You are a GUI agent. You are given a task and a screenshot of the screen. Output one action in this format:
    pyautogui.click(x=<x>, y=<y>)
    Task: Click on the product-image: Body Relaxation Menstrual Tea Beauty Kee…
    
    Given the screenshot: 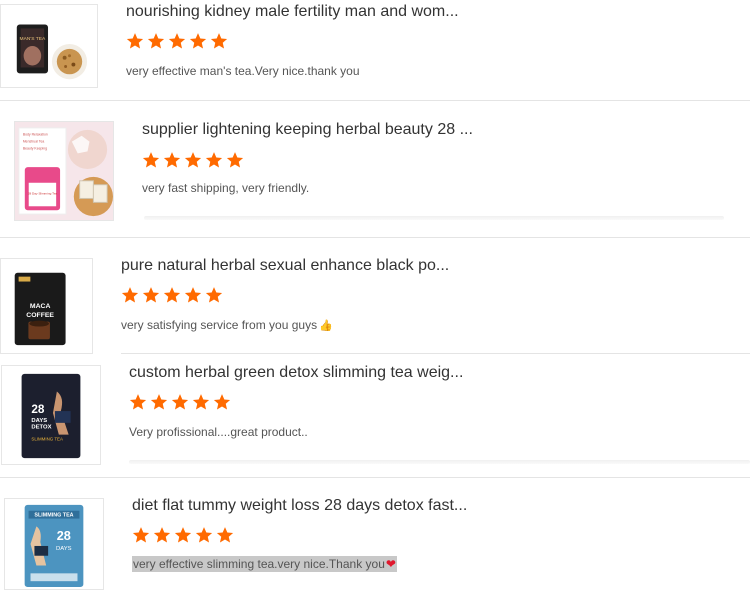 What is the action you would take?
    pyautogui.click(x=64, y=171)
    